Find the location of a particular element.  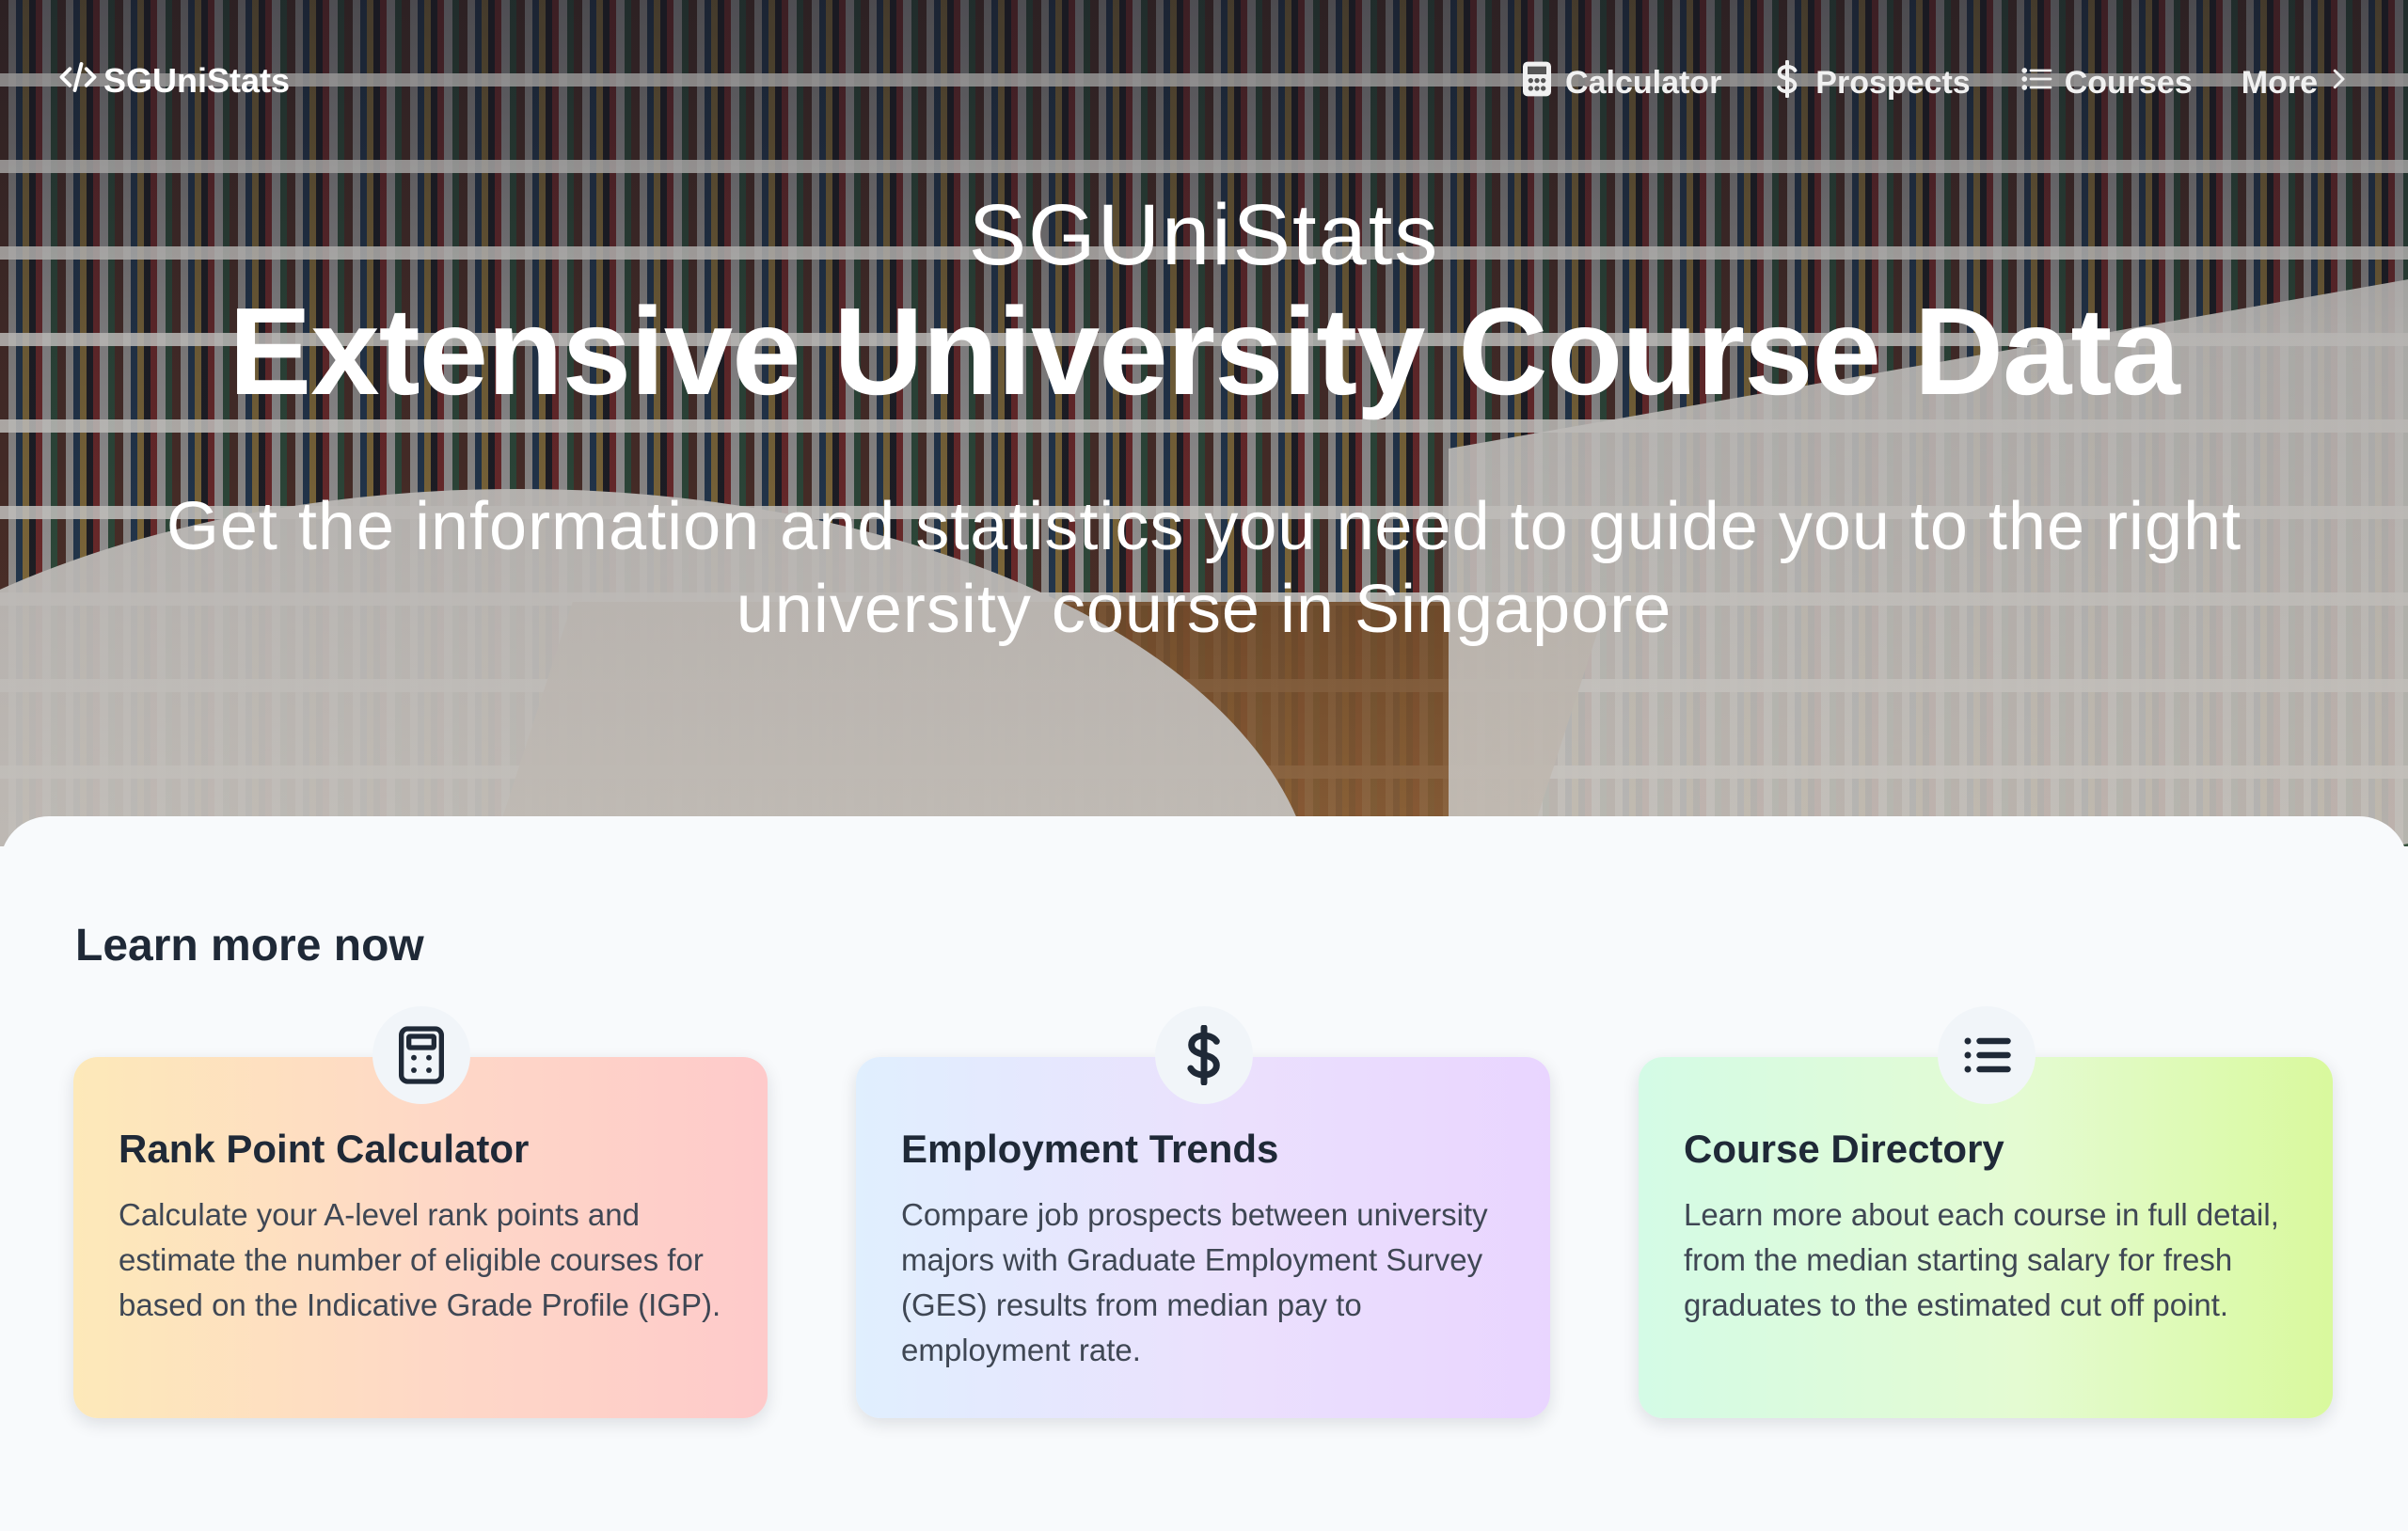

nav-calculator-label: Calculator is located at coordinates (1644, 82).